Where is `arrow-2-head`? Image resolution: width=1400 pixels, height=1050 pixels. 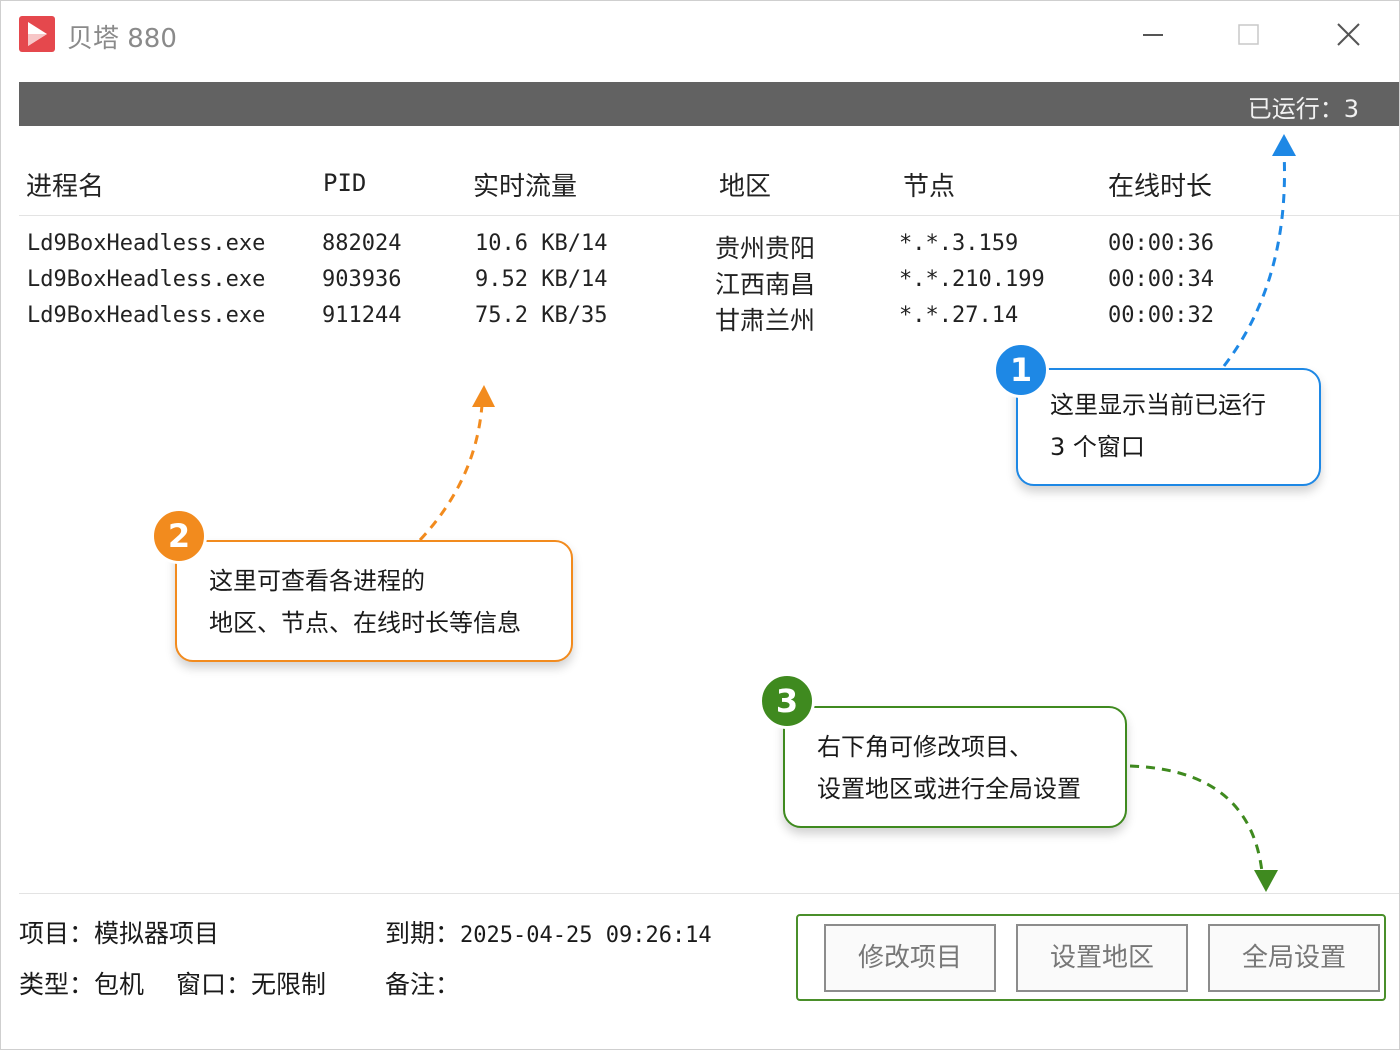 arrow-2-head is located at coordinates (483, 396).